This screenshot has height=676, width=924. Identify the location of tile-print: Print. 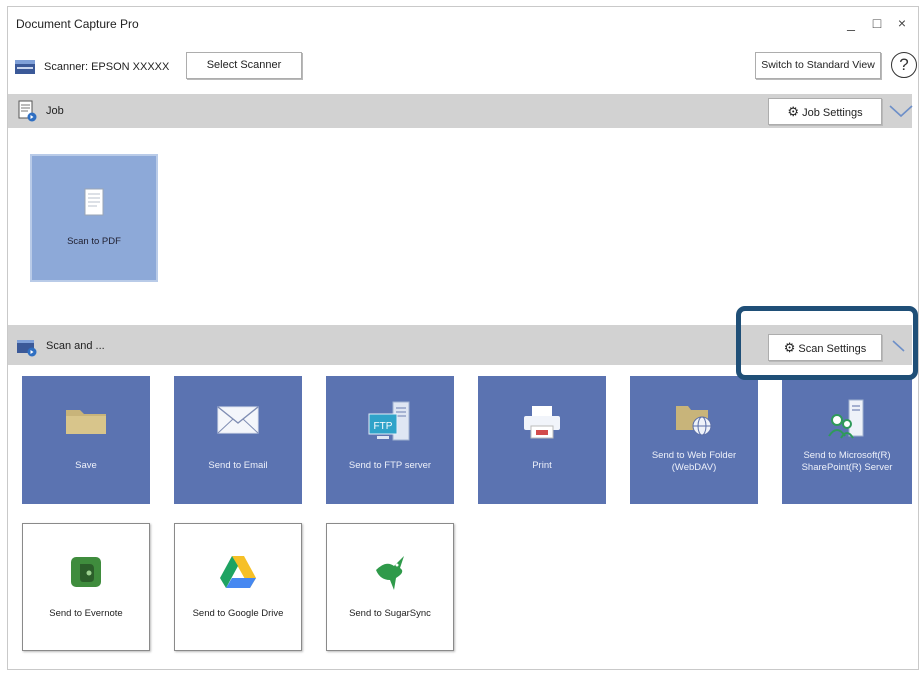
(542, 440).